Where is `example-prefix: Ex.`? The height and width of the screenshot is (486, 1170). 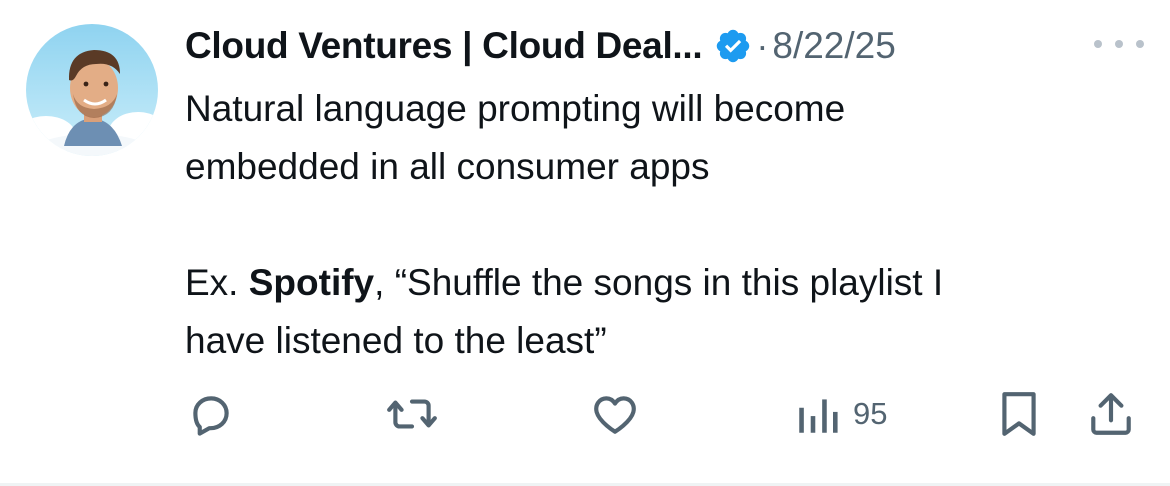
example-prefix: Ex. is located at coordinates (217, 282).